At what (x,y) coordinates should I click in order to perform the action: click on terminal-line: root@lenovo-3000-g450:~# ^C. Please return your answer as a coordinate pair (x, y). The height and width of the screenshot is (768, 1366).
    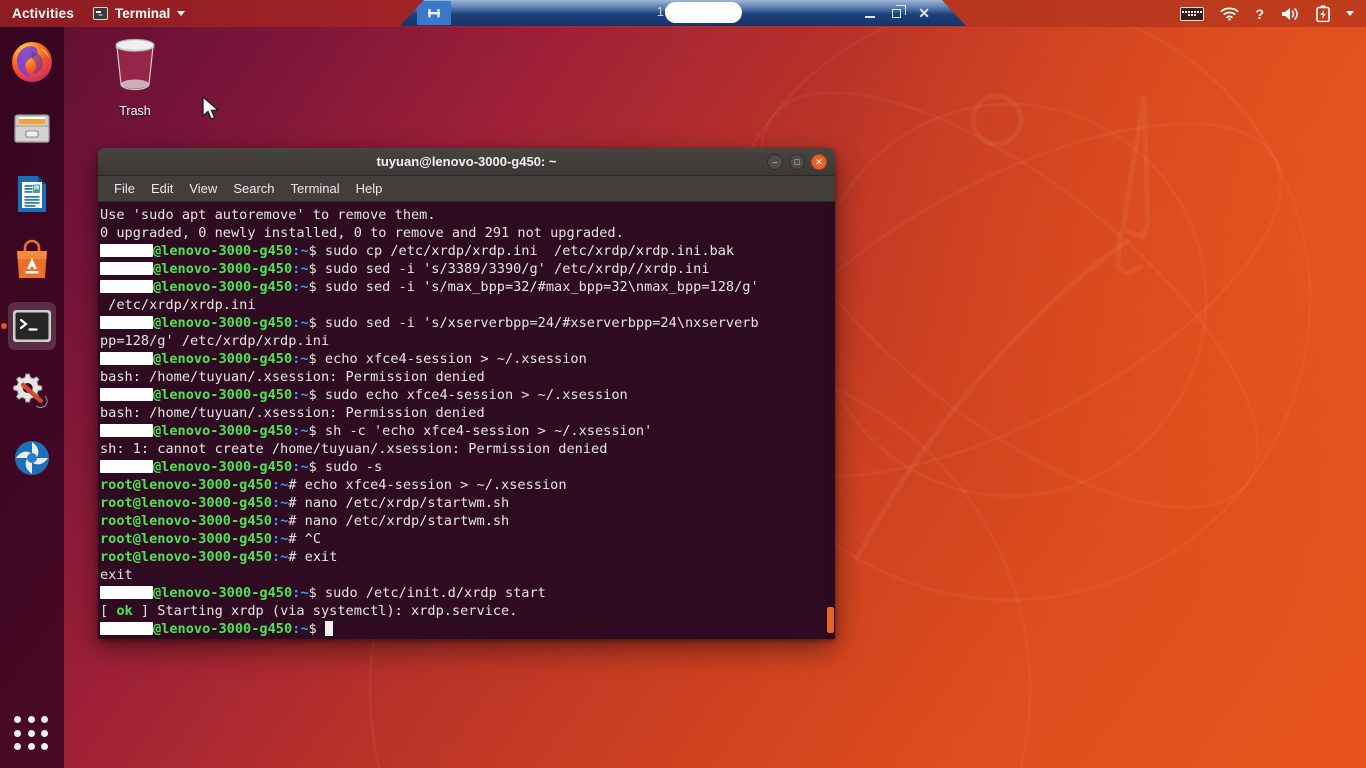
    Looking at the image, I should click on (211, 539).